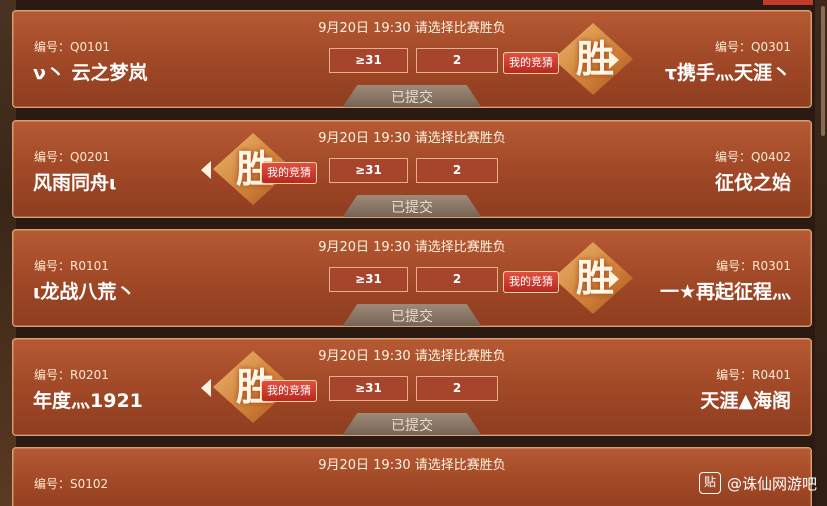 Image resolution: width=827 pixels, height=506 pixels. What do you see at coordinates (90, 71) in the screenshot?
I see `left-team-name: ν丶 云之梦岚` at bounding box center [90, 71].